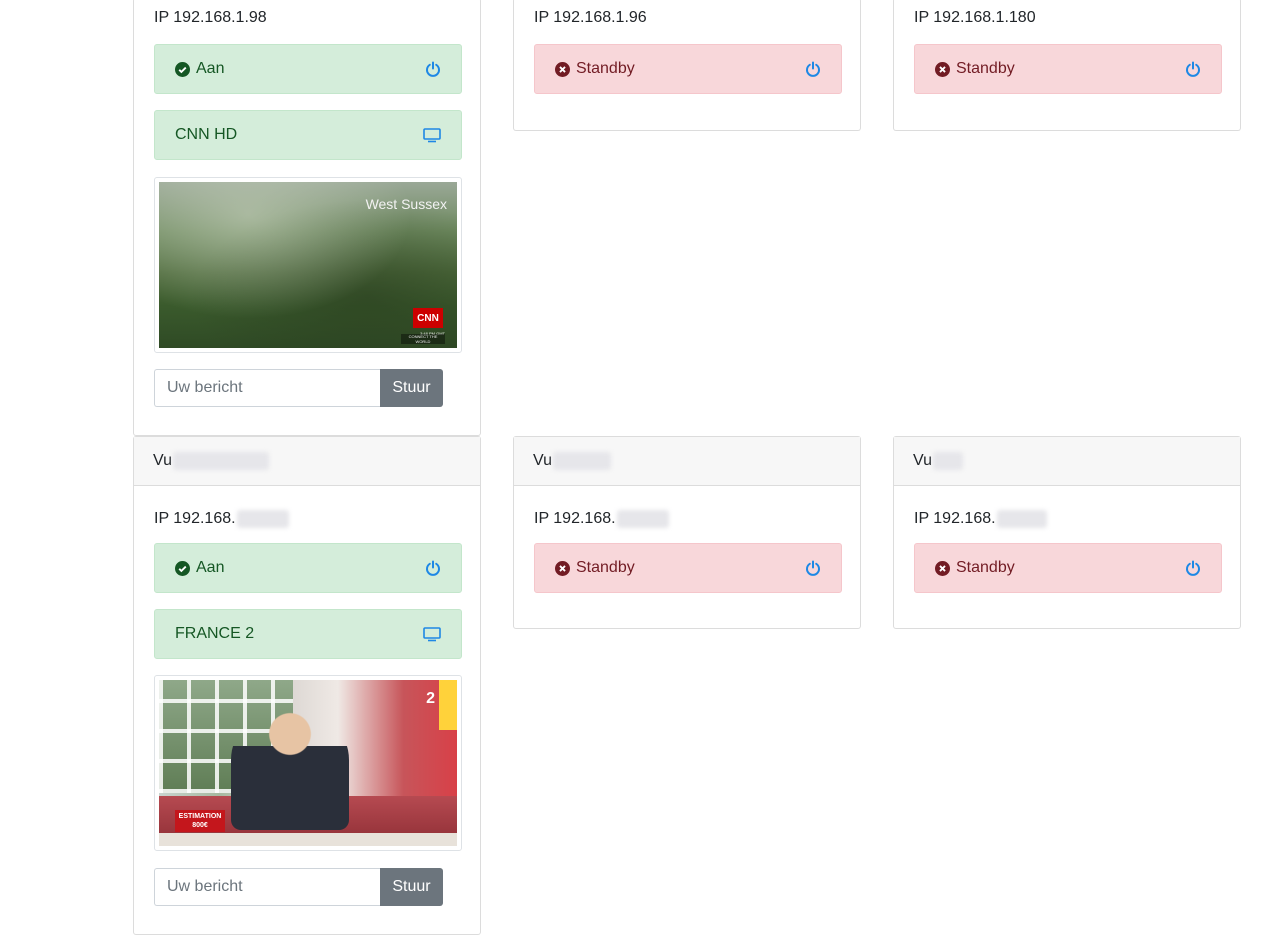  What do you see at coordinates (406, 204) in the screenshot?
I see `thumb-overlay-text: West Sussex` at bounding box center [406, 204].